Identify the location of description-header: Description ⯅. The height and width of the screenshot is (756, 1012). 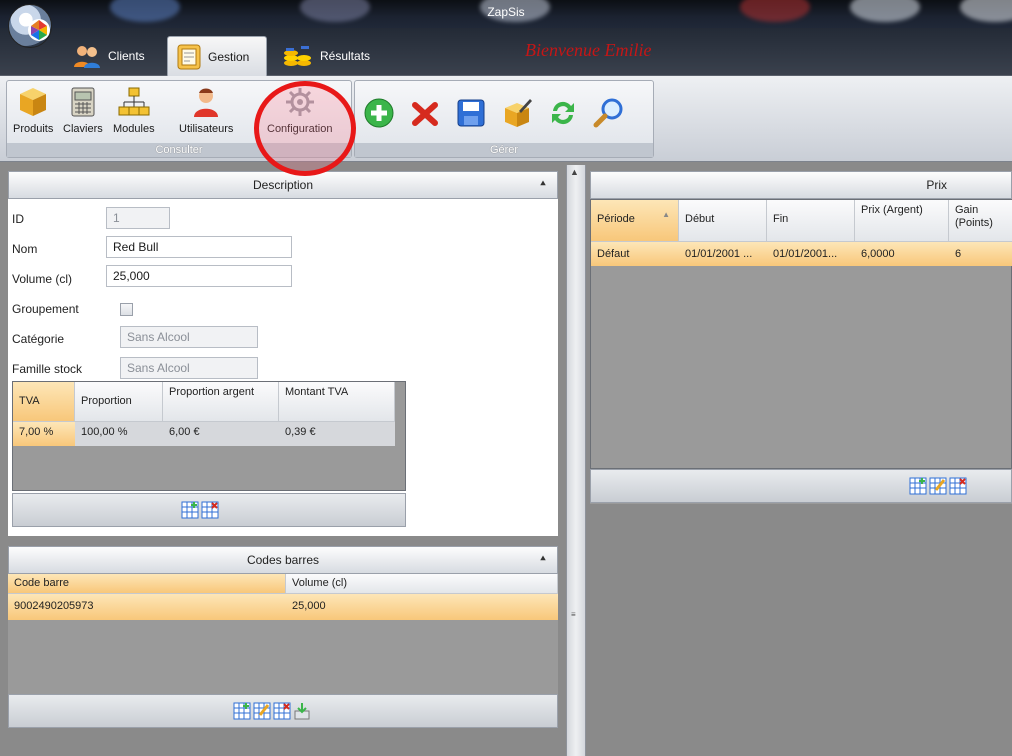
(283, 185).